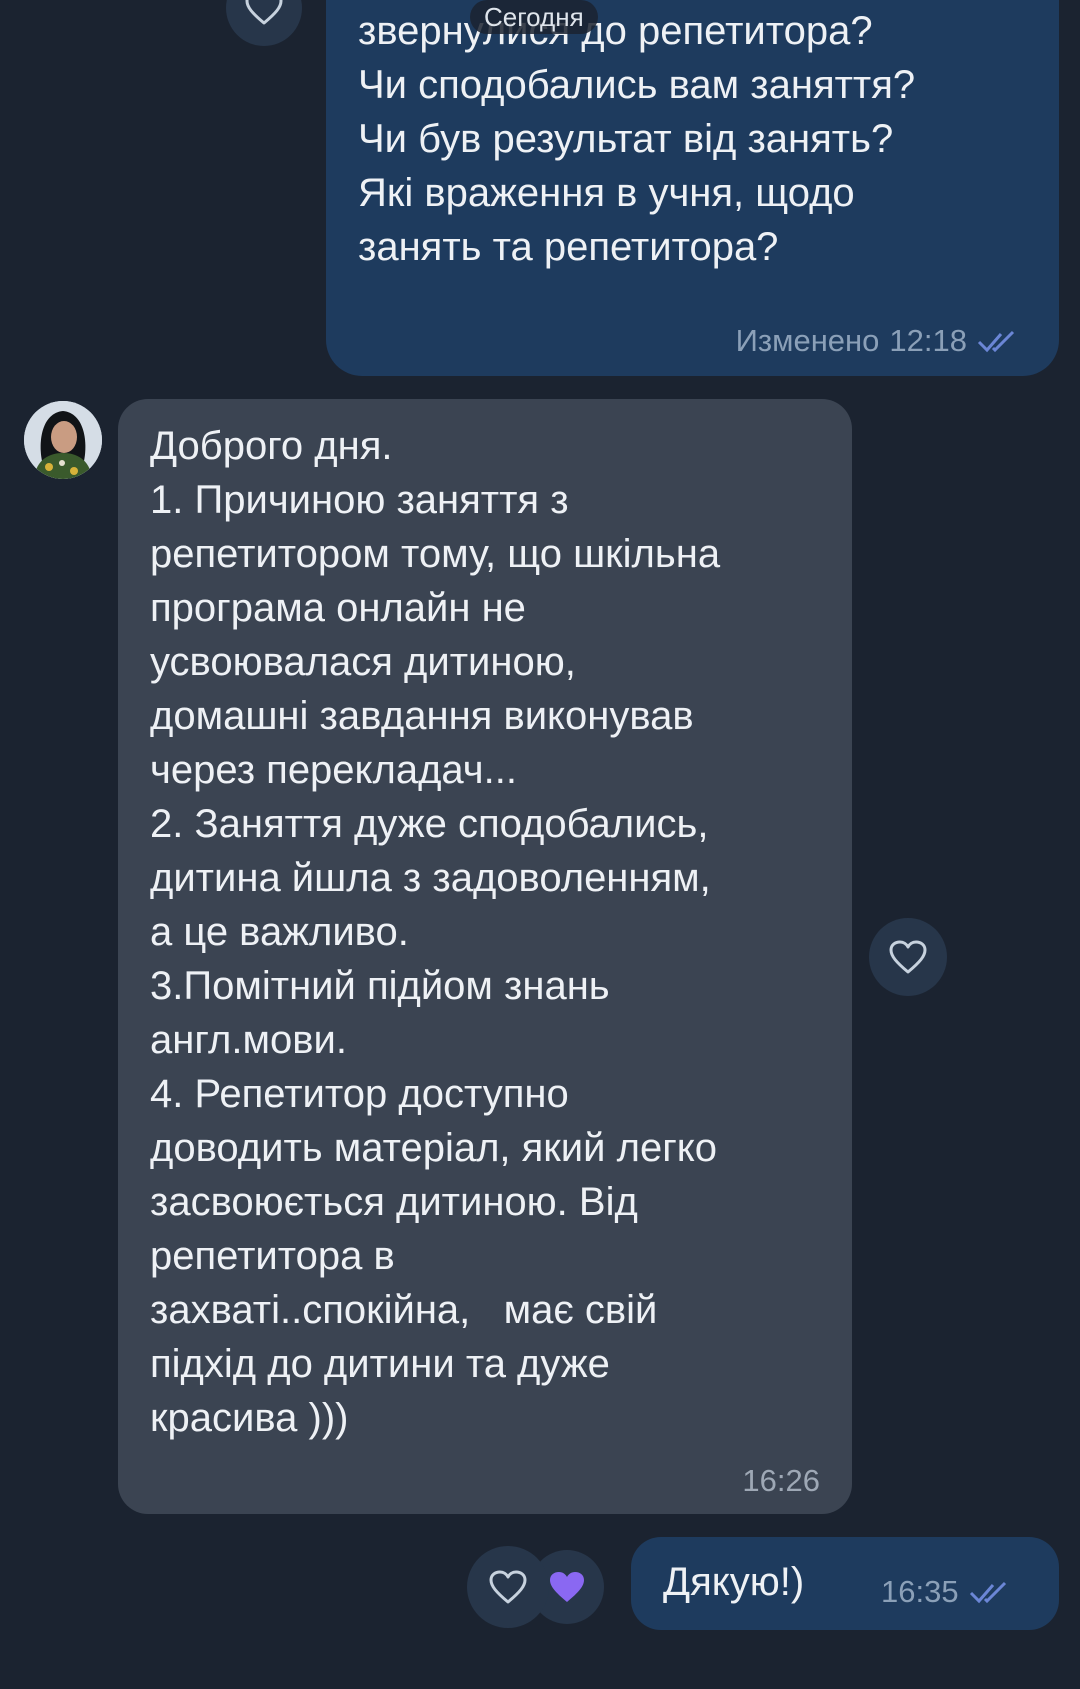 Image resolution: width=1080 pixels, height=1689 pixels. I want to click on message-meta: 16:26, so click(781, 1481).